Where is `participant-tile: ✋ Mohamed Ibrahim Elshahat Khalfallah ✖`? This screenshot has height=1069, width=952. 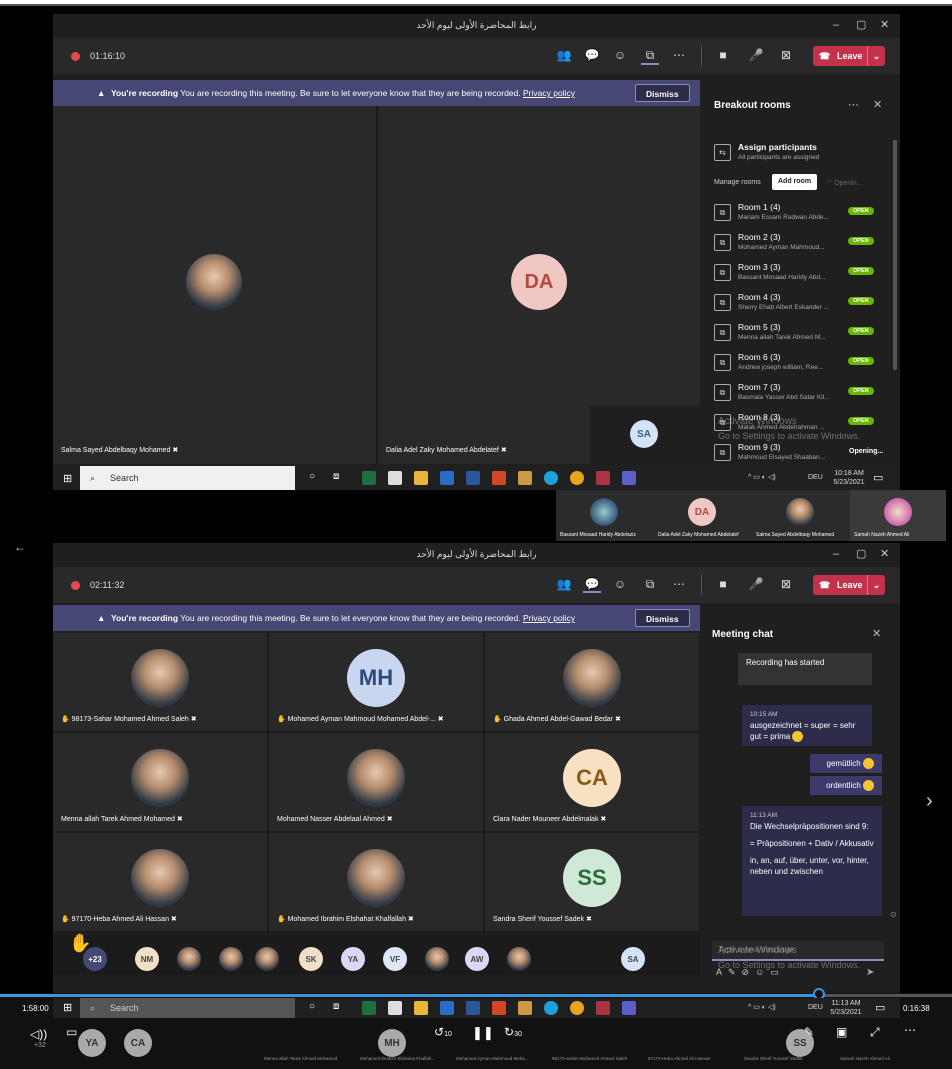 participant-tile: ✋ Mohamed Ibrahim Elshahat Khalfallah ✖ is located at coordinates (376, 882).